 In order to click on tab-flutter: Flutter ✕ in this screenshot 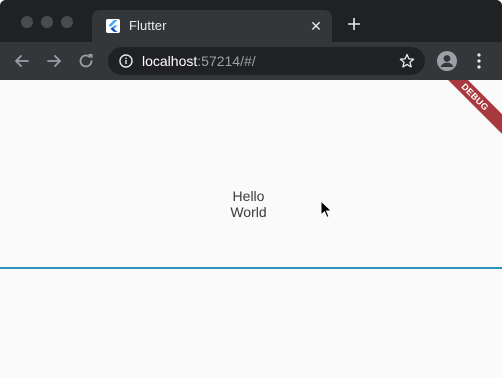, I will do `click(212, 26)`.